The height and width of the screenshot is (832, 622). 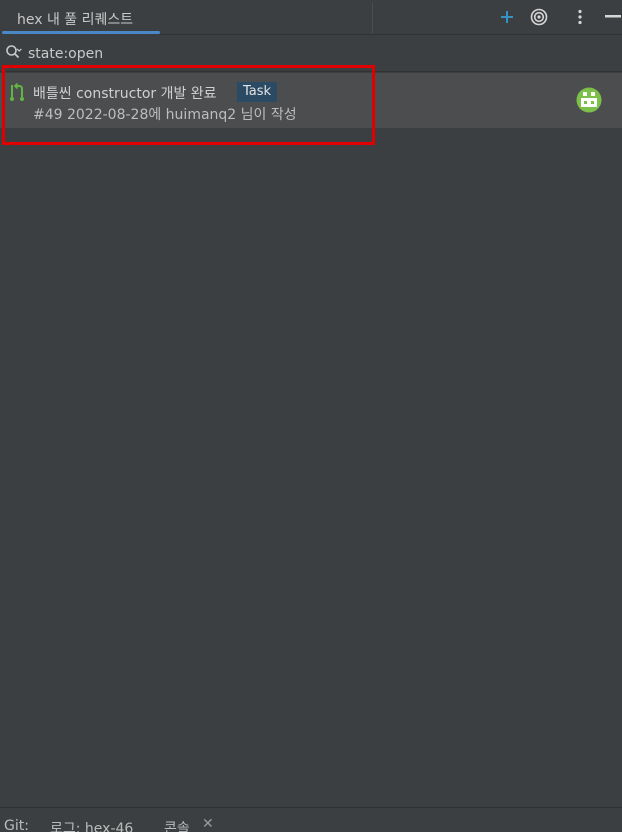 I want to click on git-label: Git:, so click(x=16, y=825).